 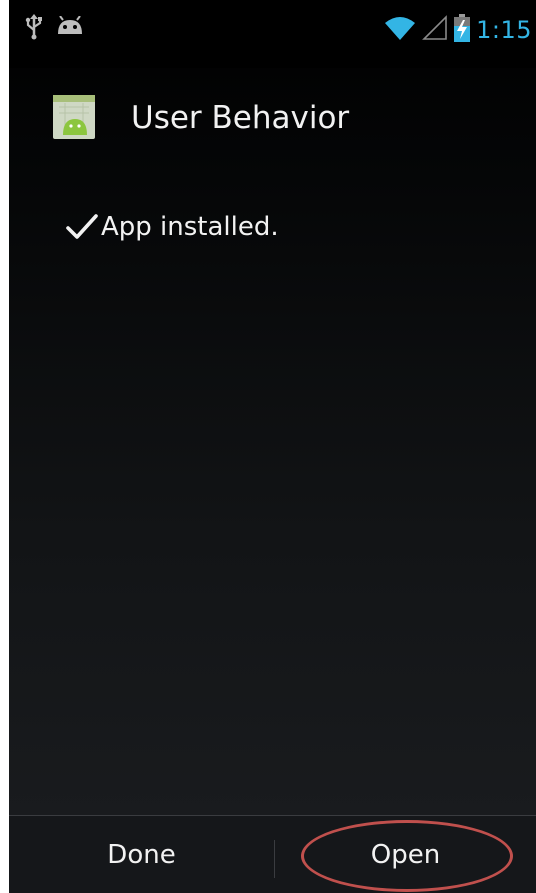 I want to click on clock: 1:15, so click(x=504, y=30).